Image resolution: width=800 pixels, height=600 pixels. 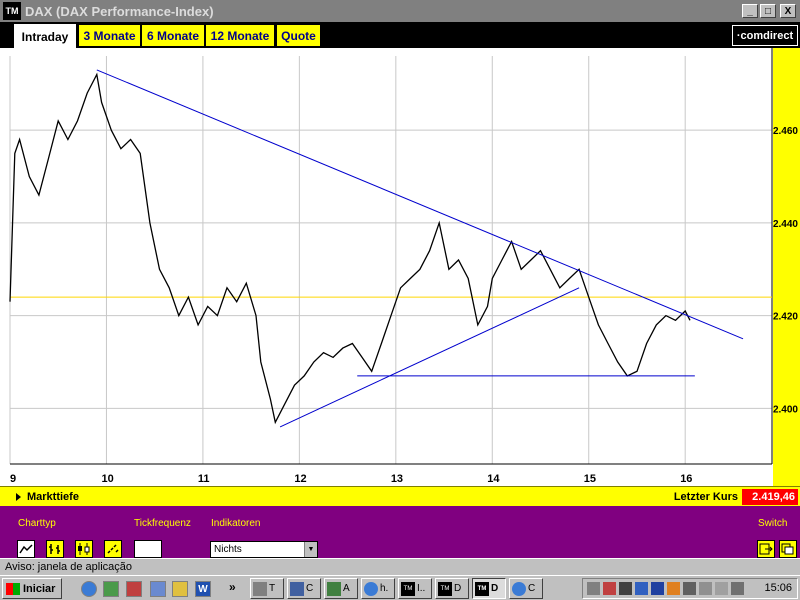 I want to click on window-title: DAX (DAX Performance-Index), so click(x=119, y=11).